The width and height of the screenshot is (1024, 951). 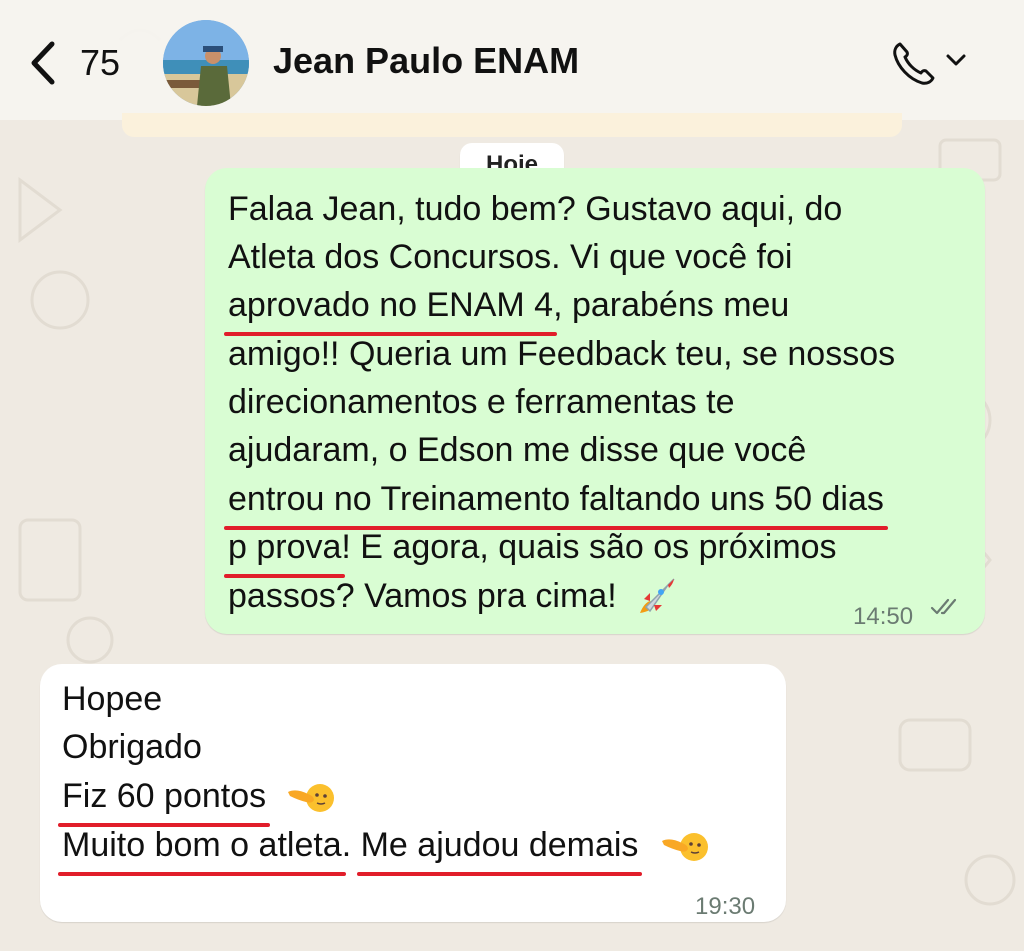 What do you see at coordinates (725, 906) in the screenshot?
I see `message-time: 19:30` at bounding box center [725, 906].